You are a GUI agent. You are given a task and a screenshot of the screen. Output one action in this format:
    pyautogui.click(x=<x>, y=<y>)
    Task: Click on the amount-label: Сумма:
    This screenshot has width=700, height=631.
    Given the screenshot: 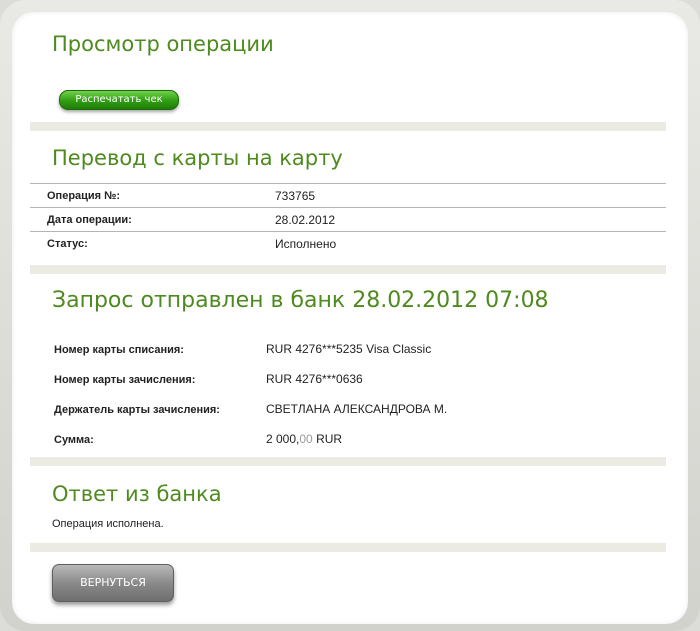 What is the action you would take?
    pyautogui.click(x=74, y=440)
    